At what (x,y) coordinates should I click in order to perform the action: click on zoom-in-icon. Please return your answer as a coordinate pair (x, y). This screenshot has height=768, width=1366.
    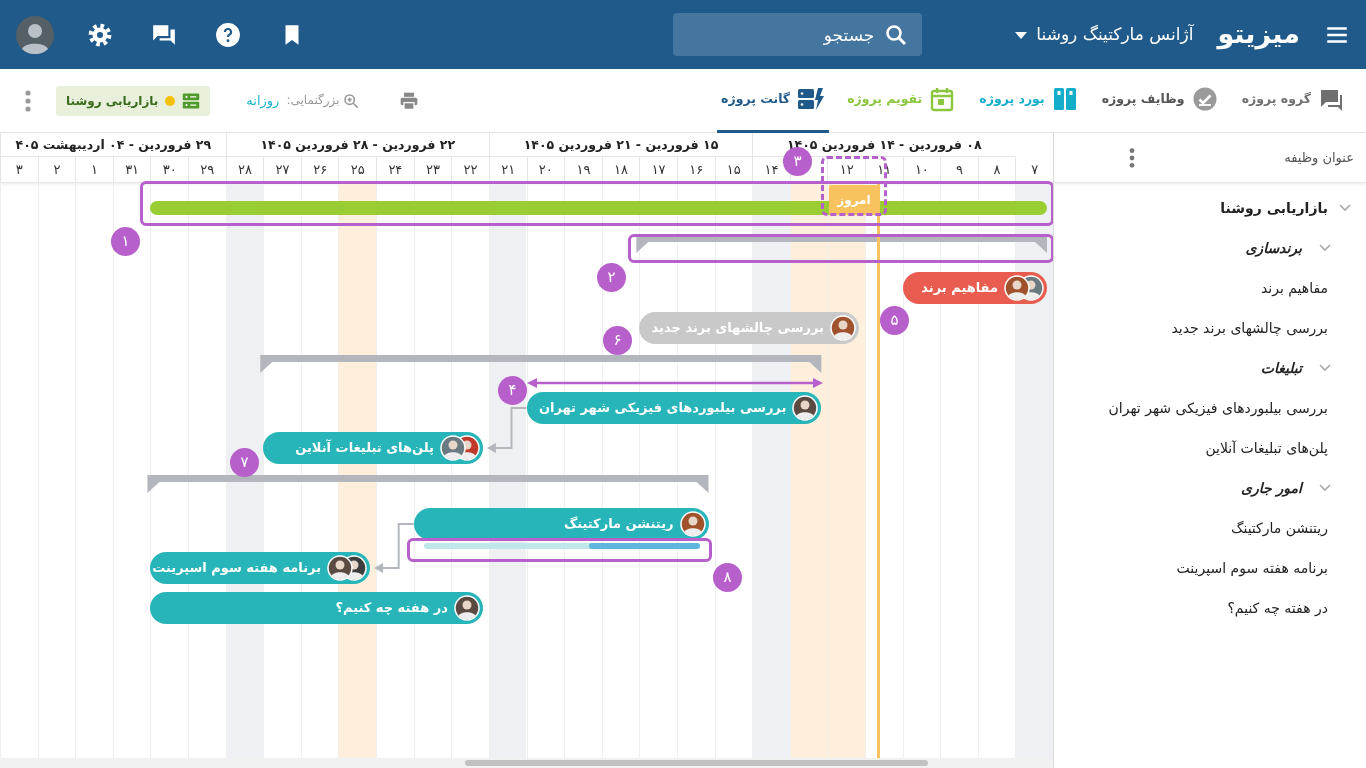
    Looking at the image, I should click on (351, 100).